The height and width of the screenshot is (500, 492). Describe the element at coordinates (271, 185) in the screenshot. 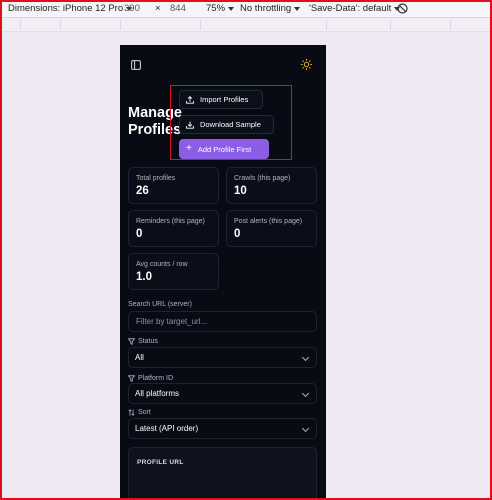

I see `stat-card-crawls: Crawls (this page) 10` at that location.